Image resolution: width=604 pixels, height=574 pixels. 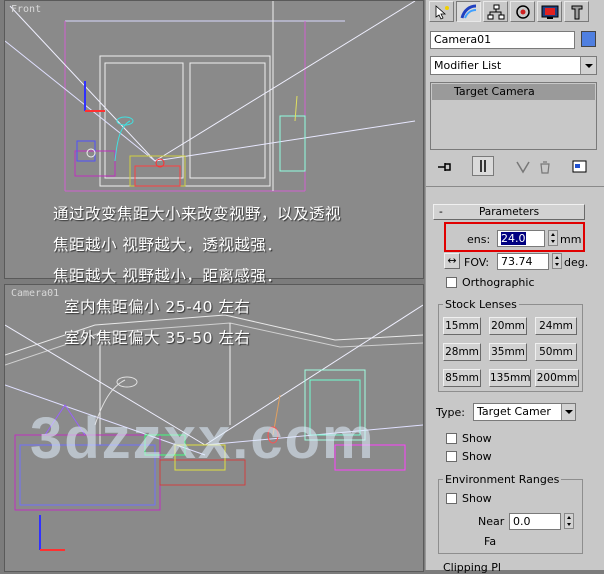 I want to click on far-label: Fa, so click(x=490, y=541).